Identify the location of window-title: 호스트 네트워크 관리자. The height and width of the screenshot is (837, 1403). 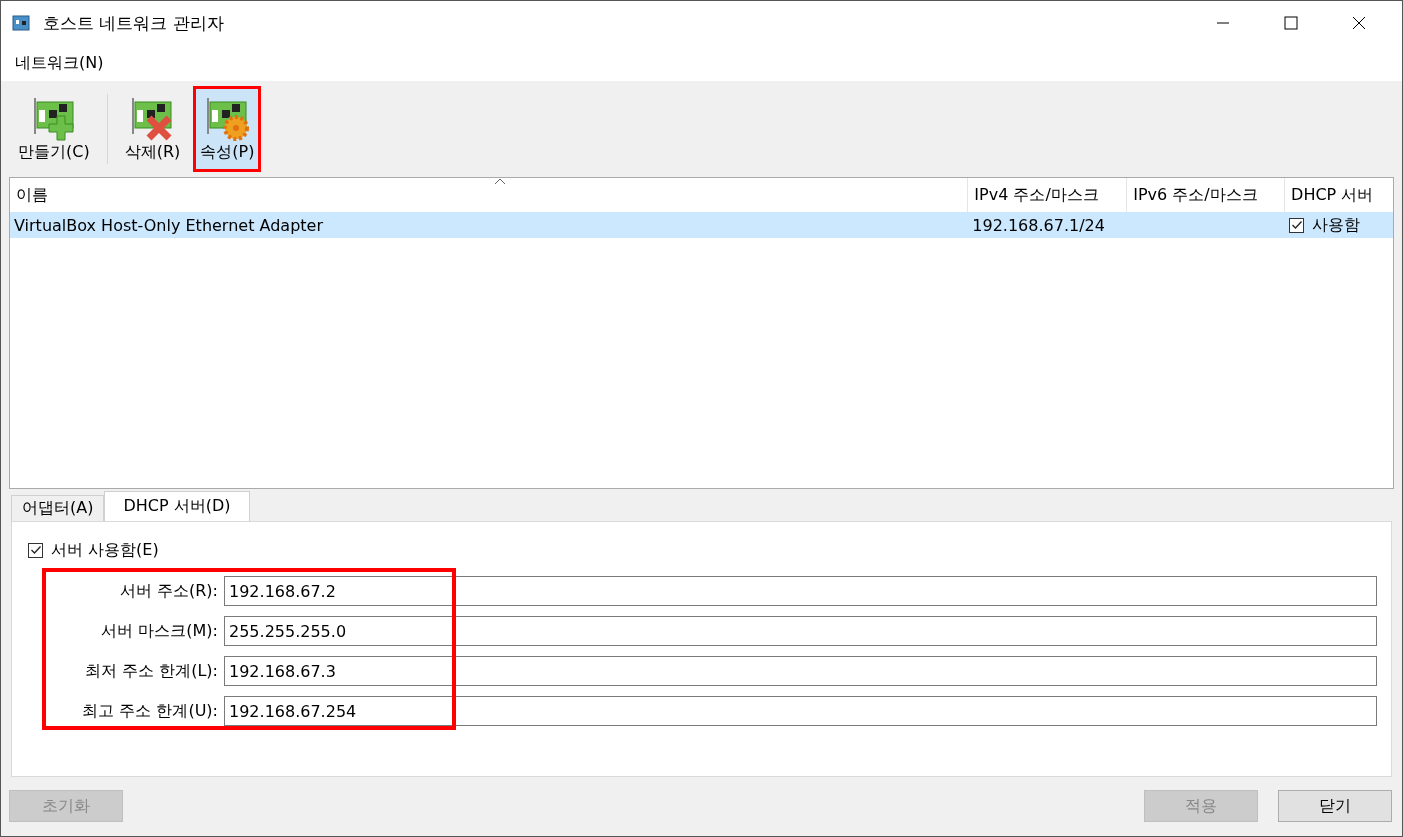
(133, 23).